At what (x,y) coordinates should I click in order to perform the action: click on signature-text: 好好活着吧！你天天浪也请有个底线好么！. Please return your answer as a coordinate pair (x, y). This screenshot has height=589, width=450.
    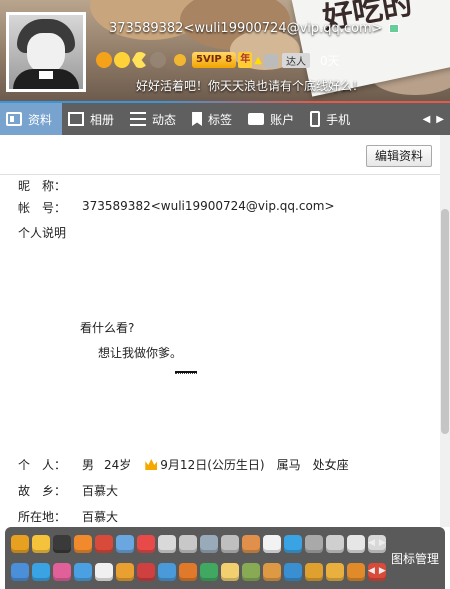
    Looking at the image, I should click on (250, 85).